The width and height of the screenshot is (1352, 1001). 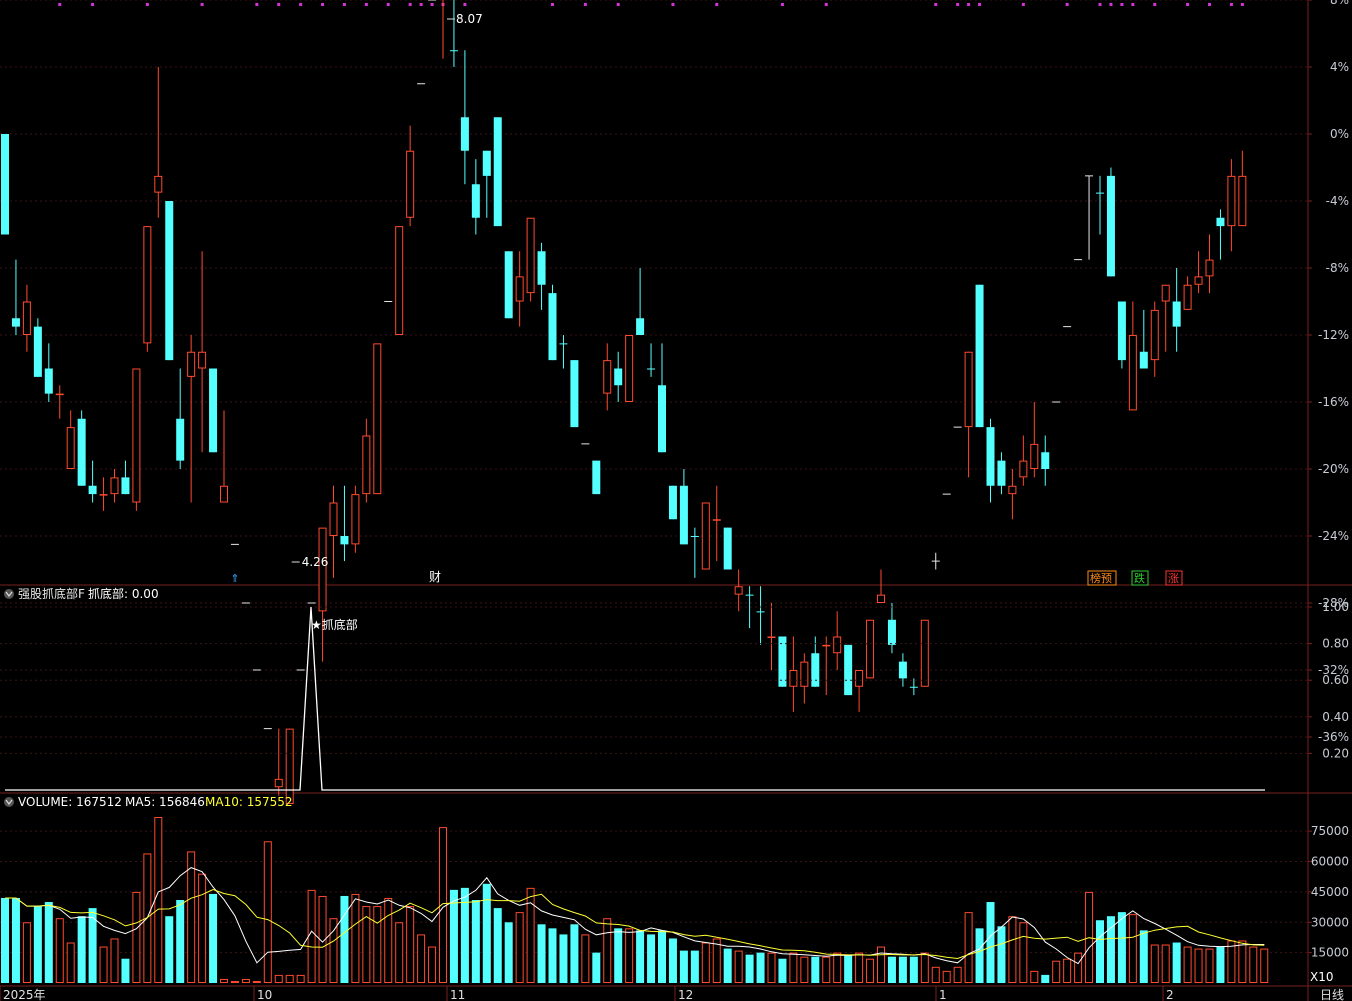 What do you see at coordinates (1170, 994) in the screenshot?
I see `time-axis-label: 2` at bounding box center [1170, 994].